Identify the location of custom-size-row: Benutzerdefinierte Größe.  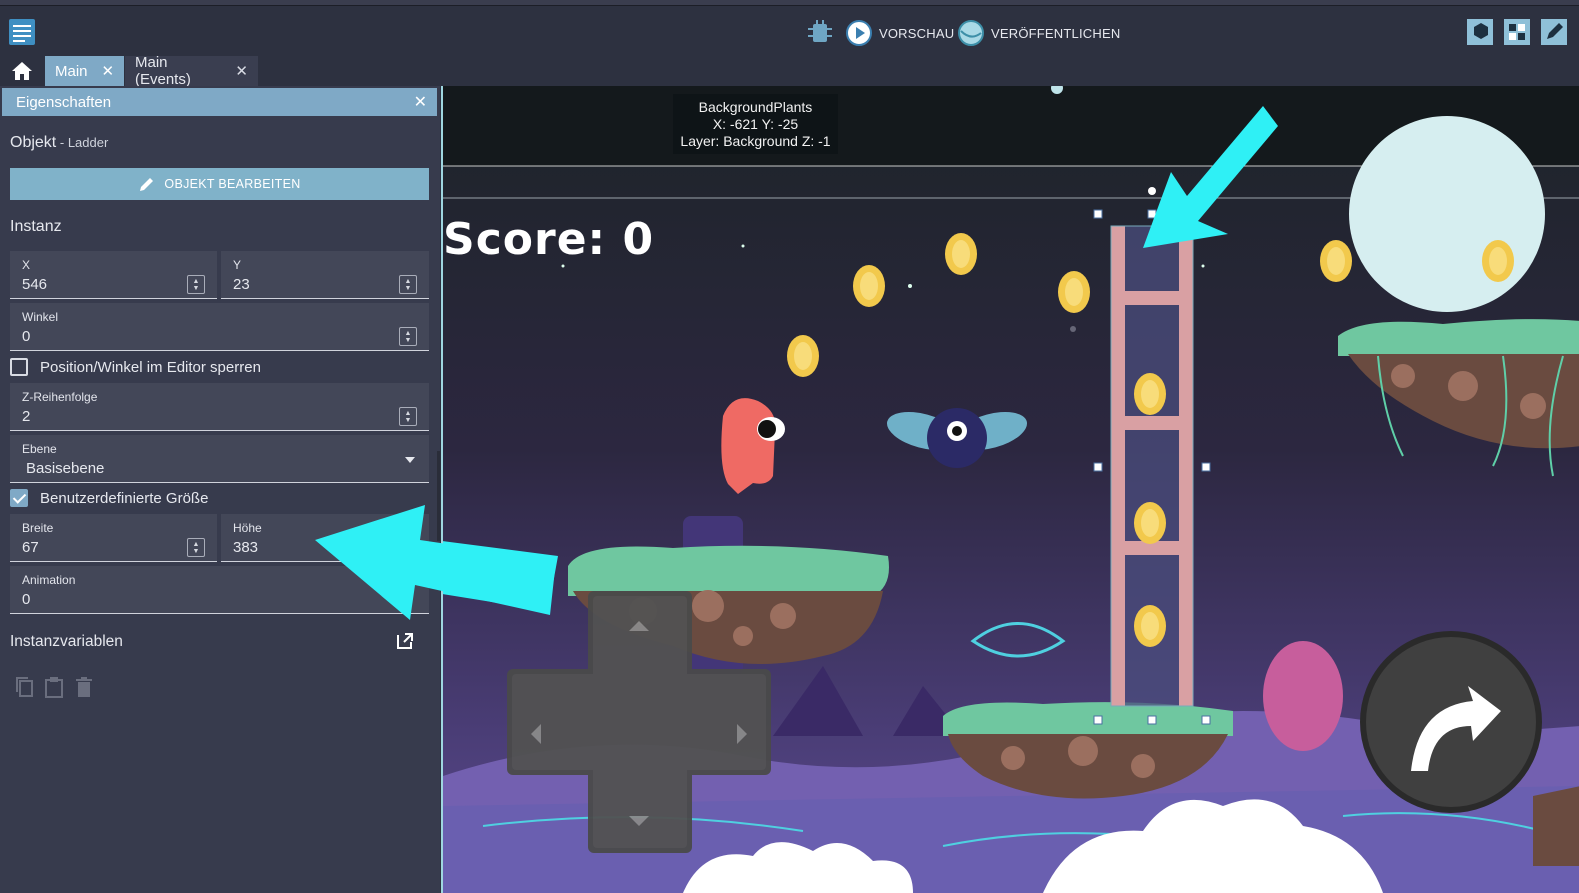
(109, 498).